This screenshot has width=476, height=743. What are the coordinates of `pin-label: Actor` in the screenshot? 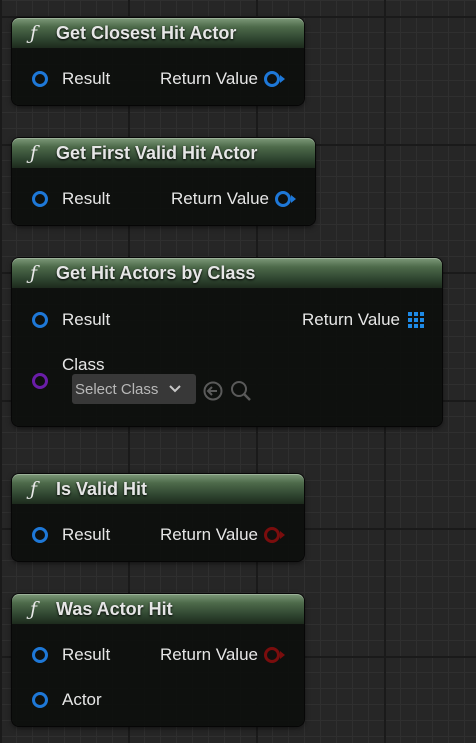 It's located at (82, 699).